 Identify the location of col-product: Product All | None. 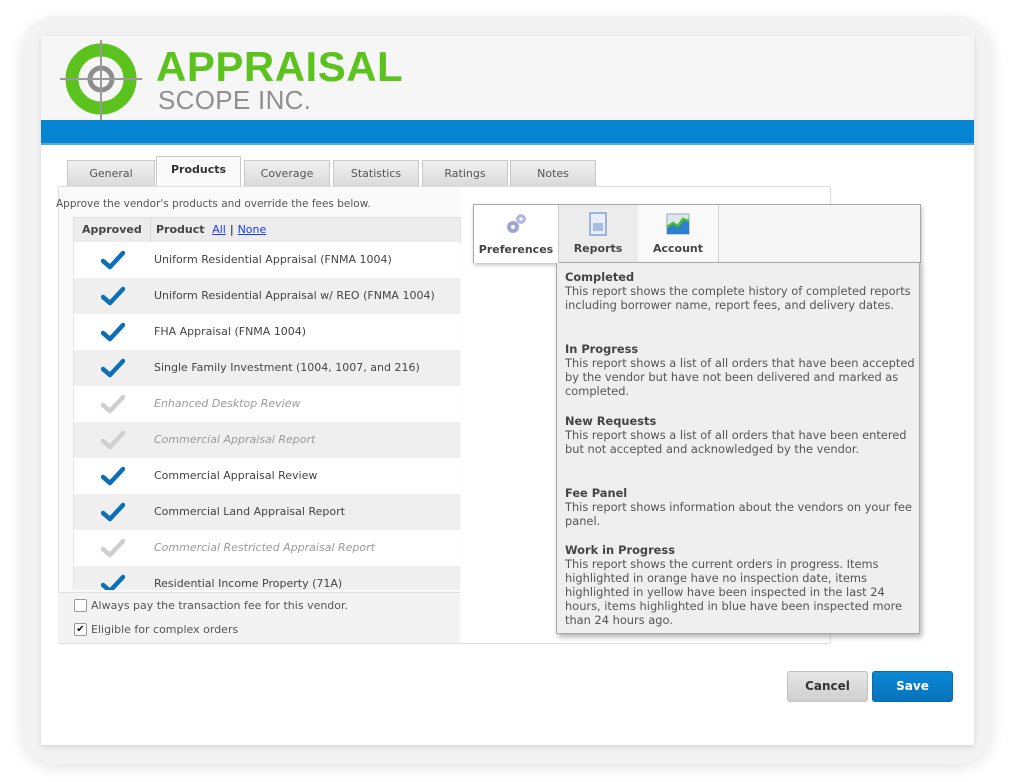
(211, 229).